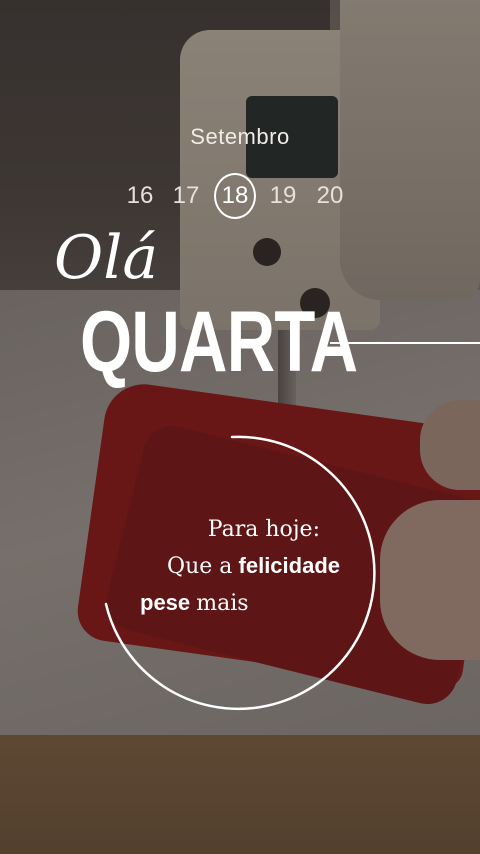 This screenshot has height=854, width=480. I want to click on quote-line-3: pese mais, so click(240, 603).